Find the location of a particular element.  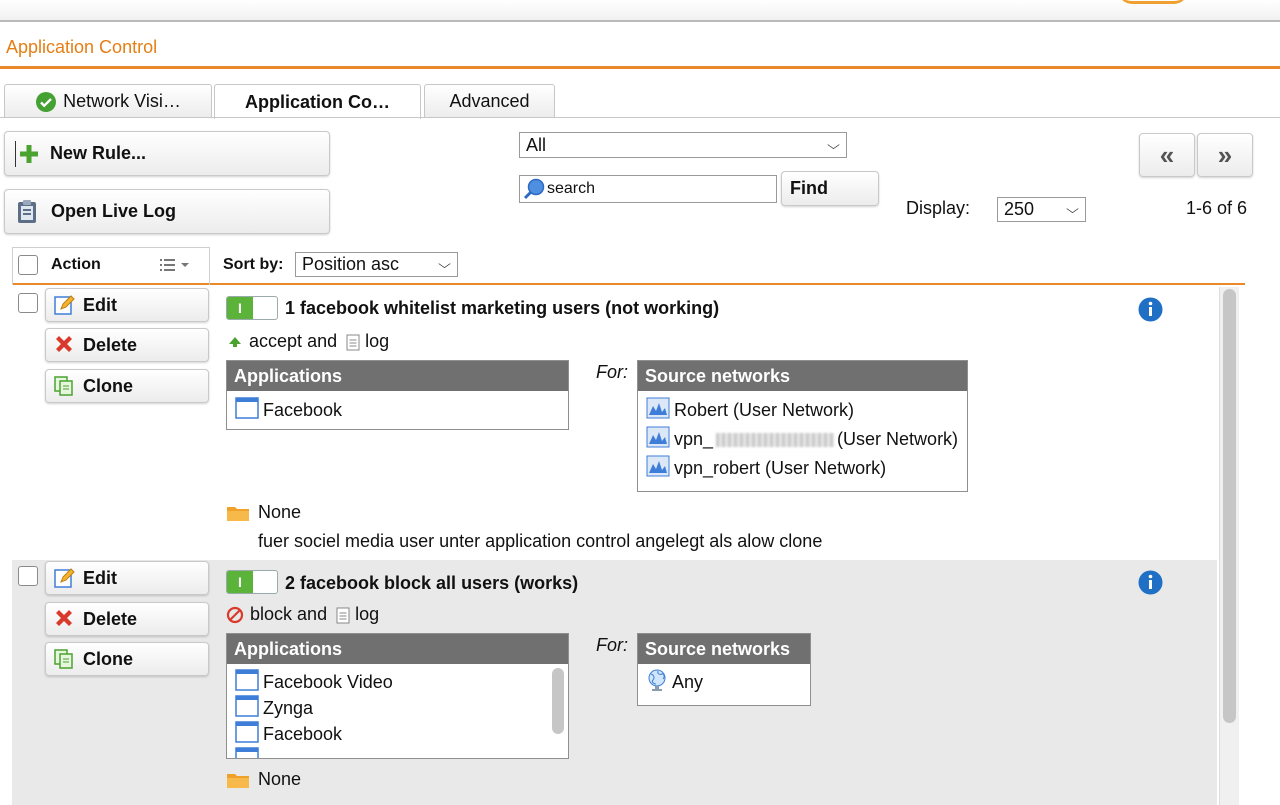

open-live-log-label: Open Live Log is located at coordinates (114, 211).